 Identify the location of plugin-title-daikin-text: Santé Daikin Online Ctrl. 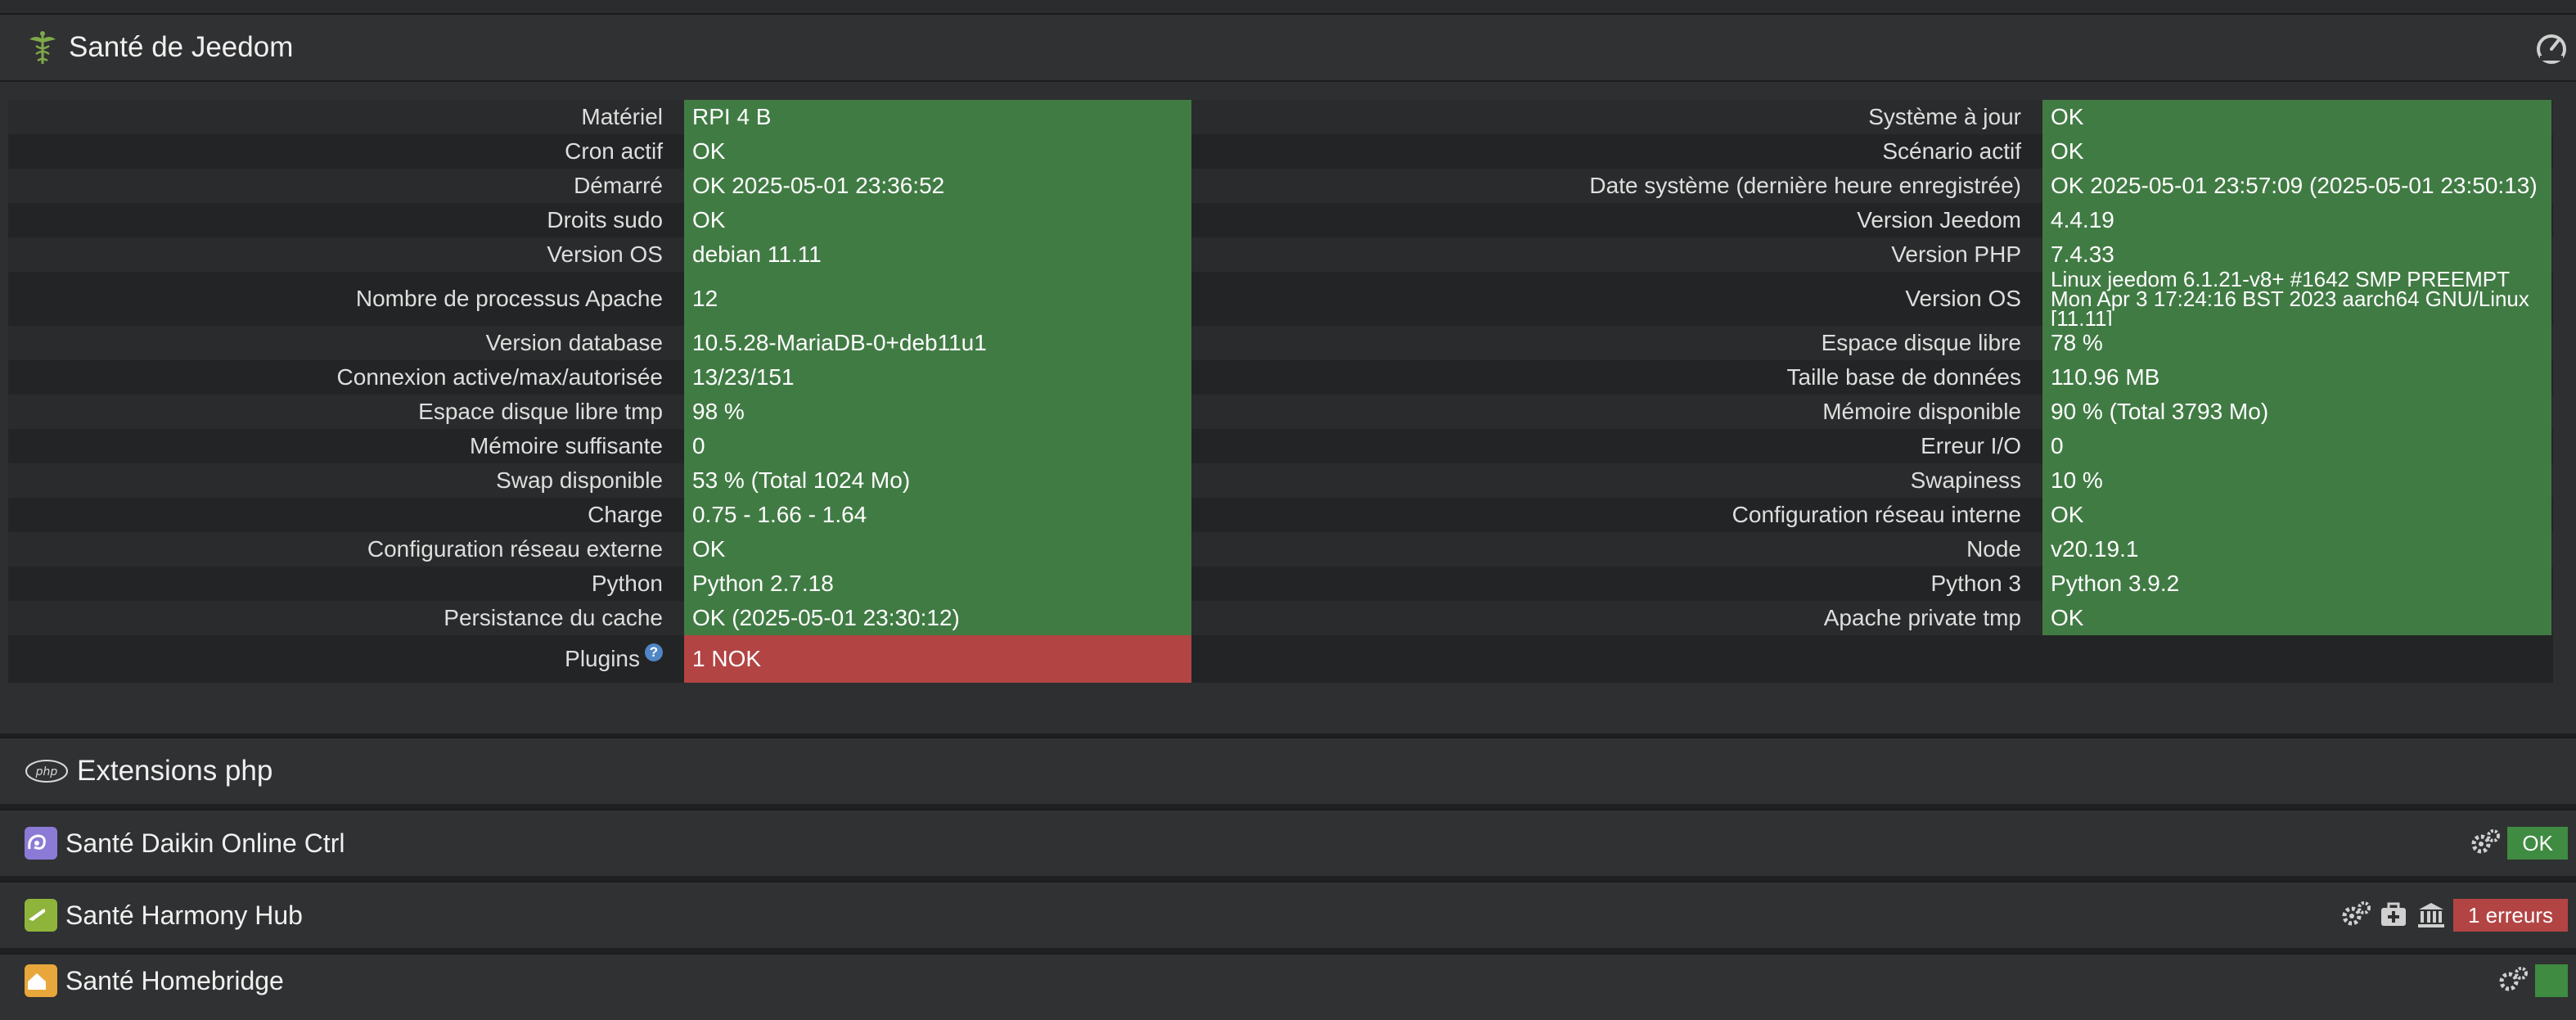
(205, 843).